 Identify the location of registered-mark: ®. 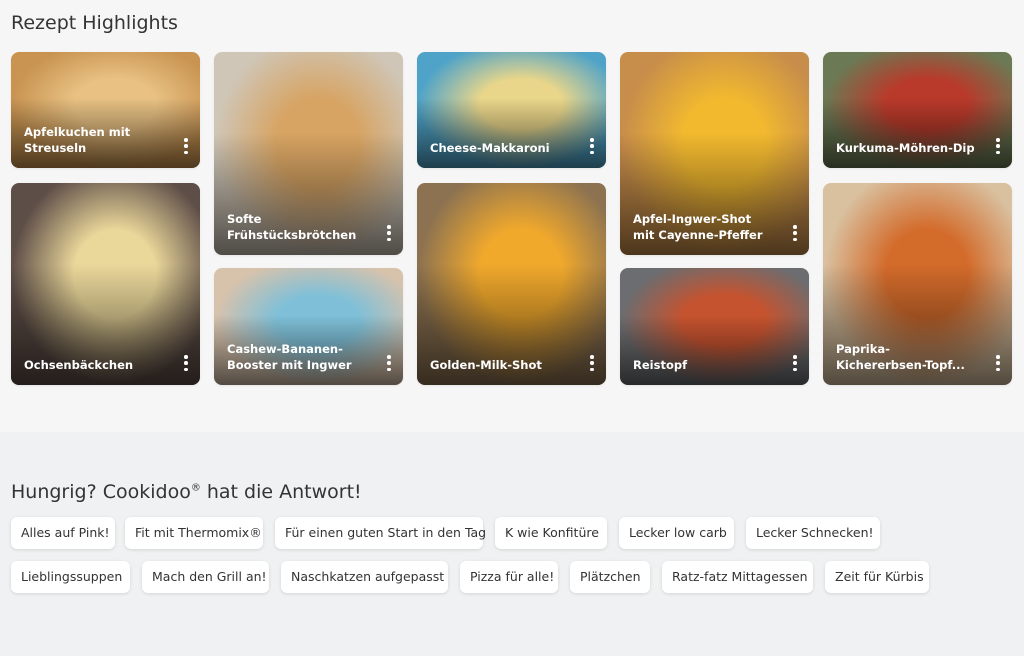
(195, 488).